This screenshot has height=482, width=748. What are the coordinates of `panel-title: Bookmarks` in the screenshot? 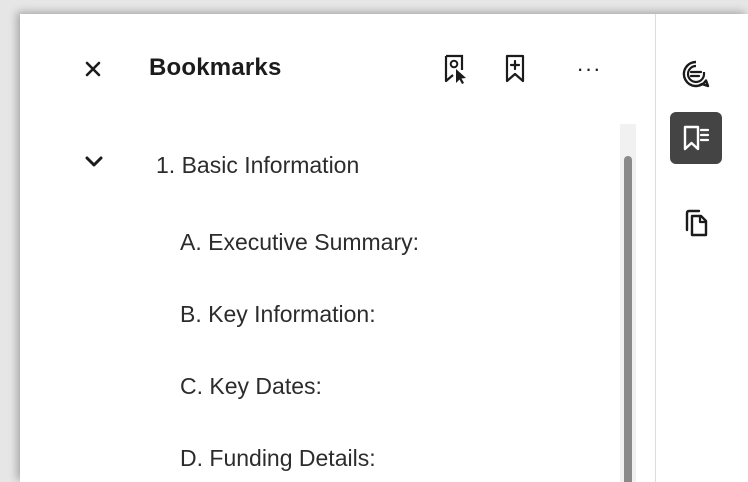 It's located at (215, 67).